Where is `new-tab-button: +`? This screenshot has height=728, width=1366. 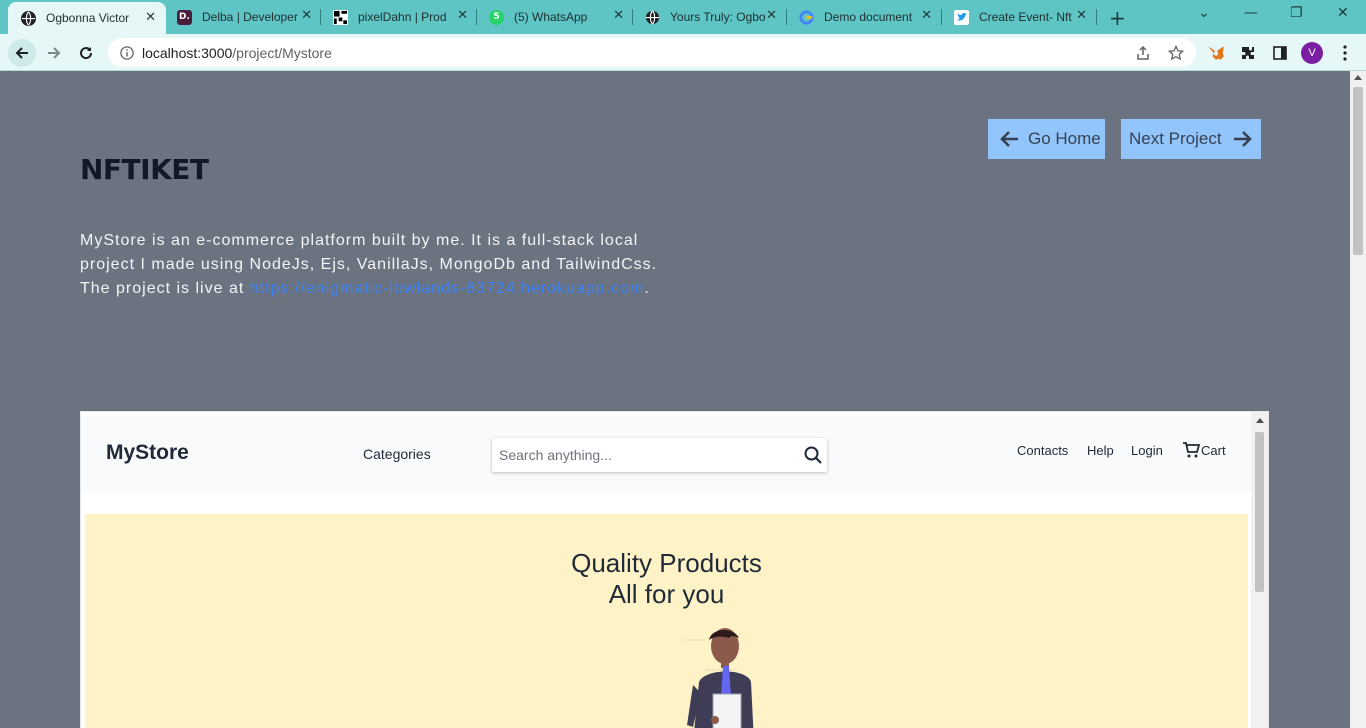 new-tab-button: + is located at coordinates (1117, 18).